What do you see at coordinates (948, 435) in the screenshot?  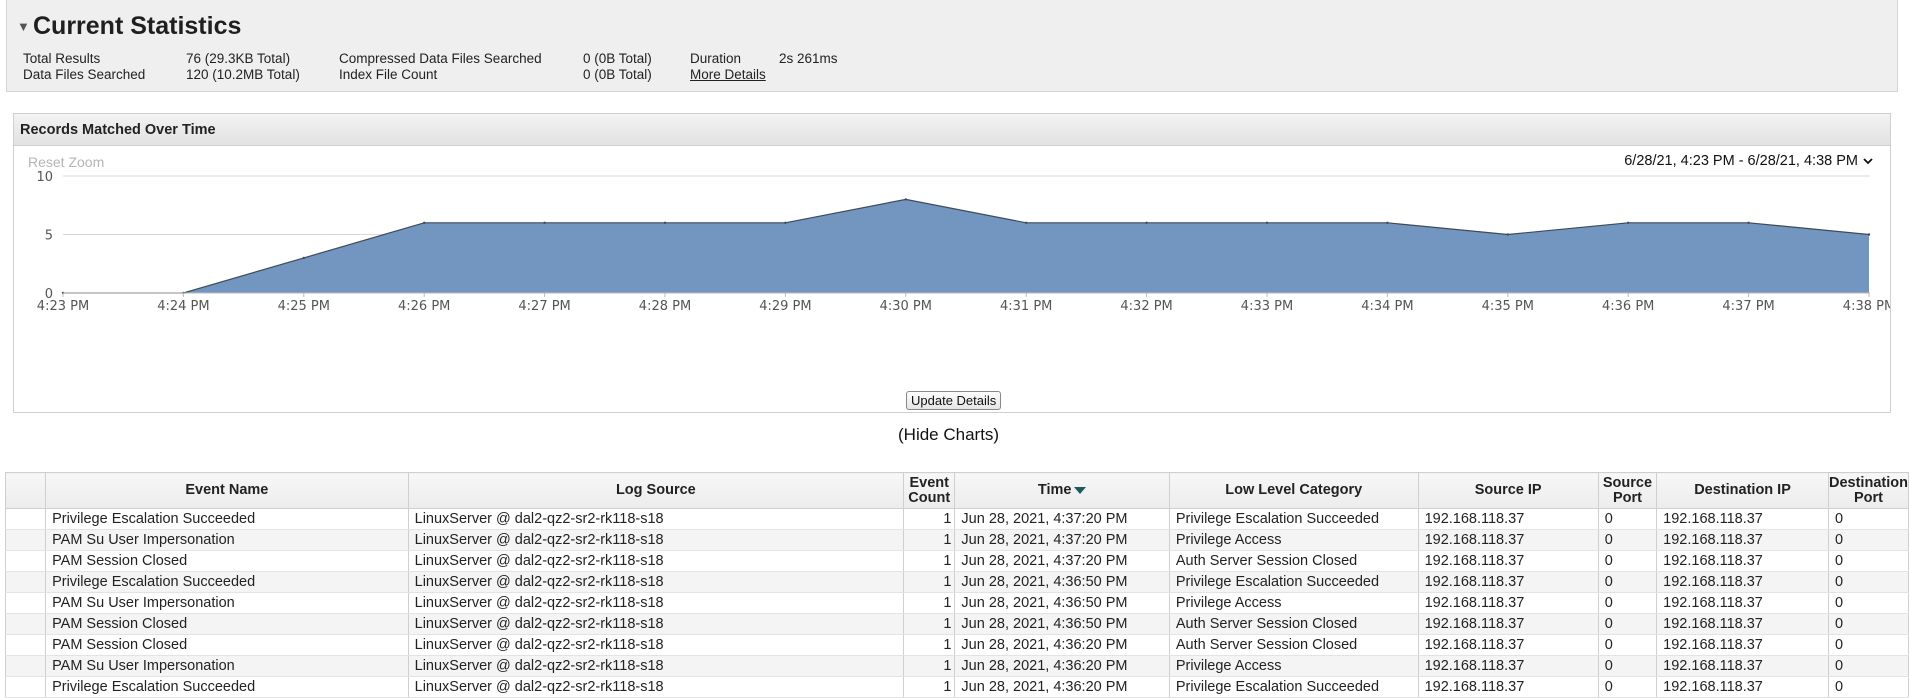 I see `hide-charts-link: (Hide Charts)` at bounding box center [948, 435].